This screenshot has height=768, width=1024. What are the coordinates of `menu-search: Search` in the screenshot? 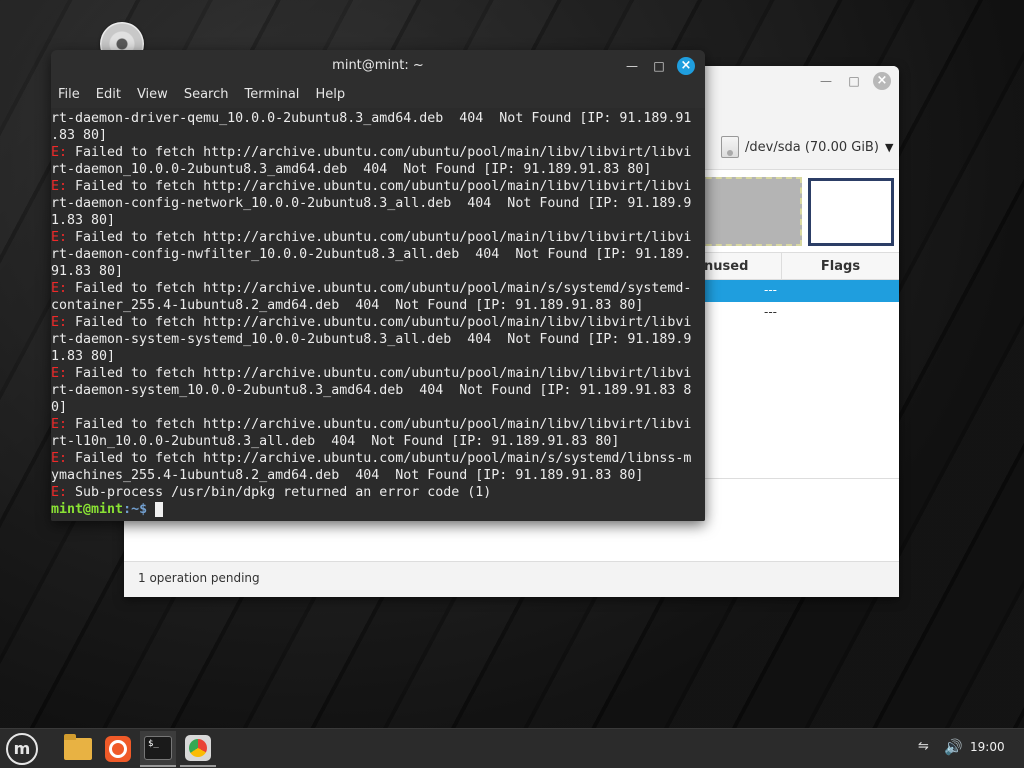 It's located at (210, 95).